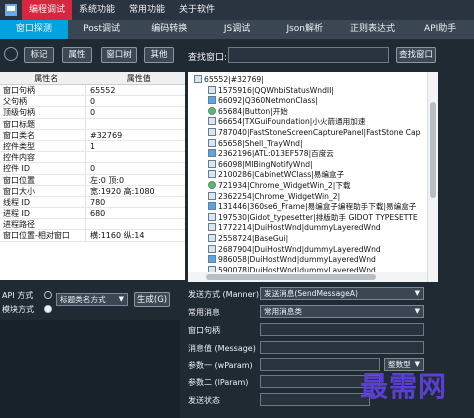  Describe the element at coordinates (97, 10) in the screenshot. I see `menu-system-functions: 系统功能` at that location.